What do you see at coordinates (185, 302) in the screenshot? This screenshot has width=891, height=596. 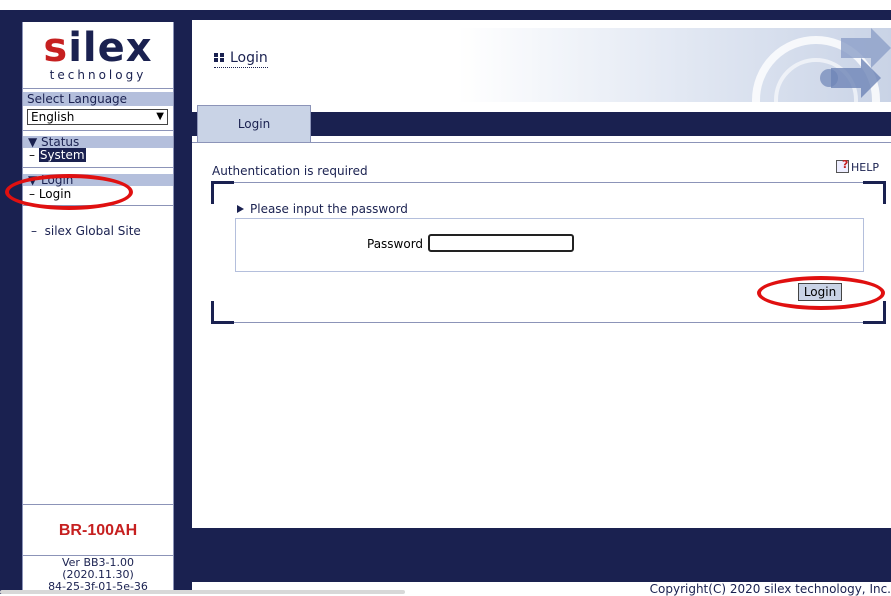 I see `main-frame-left` at bounding box center [185, 302].